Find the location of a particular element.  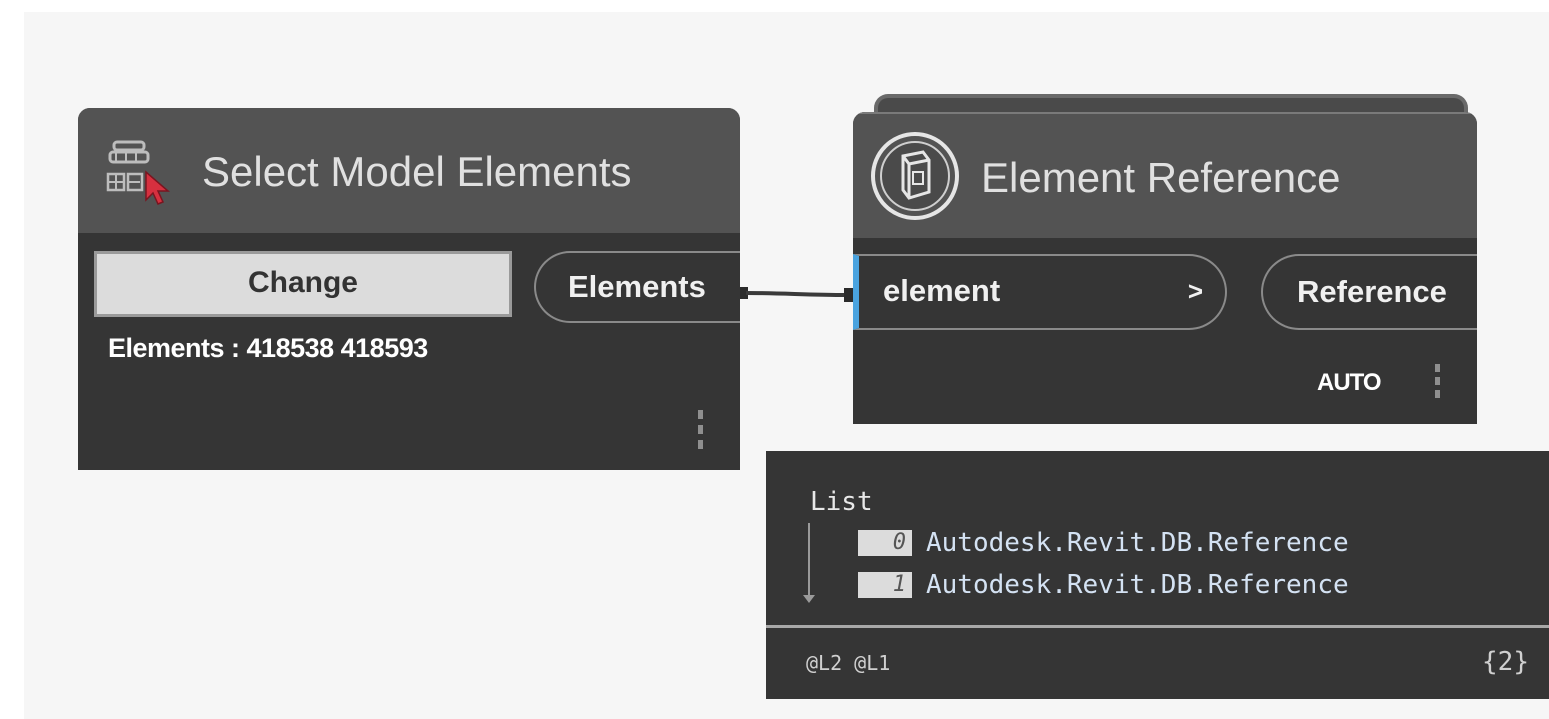

output-port-elements: Elements is located at coordinates (637, 287).